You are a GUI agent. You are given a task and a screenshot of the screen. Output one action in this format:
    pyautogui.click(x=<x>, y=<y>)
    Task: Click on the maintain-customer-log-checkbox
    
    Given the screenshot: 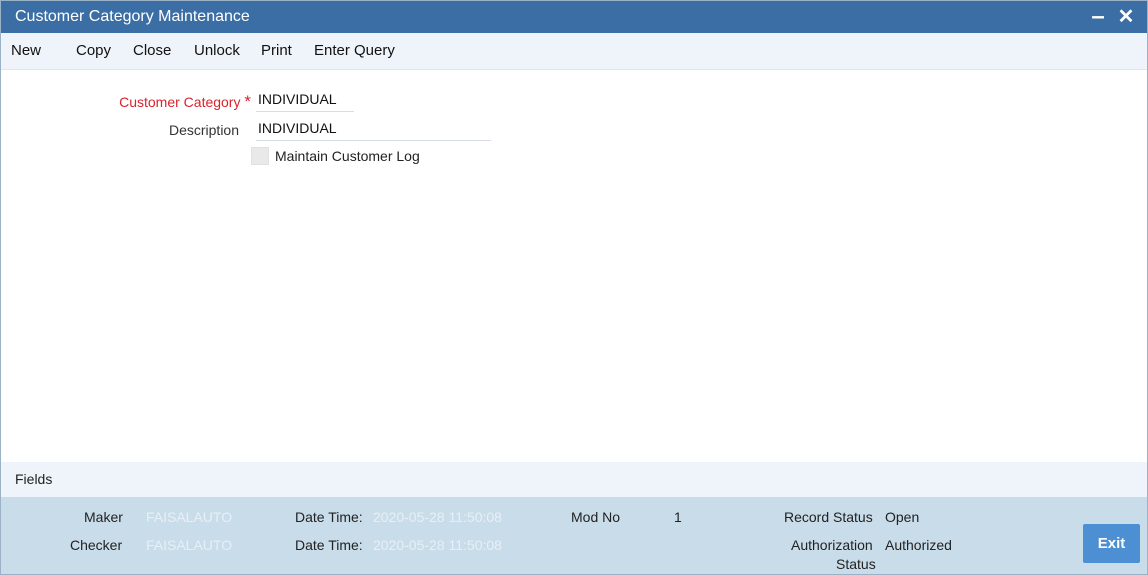 What is the action you would take?
    pyautogui.click(x=260, y=156)
    